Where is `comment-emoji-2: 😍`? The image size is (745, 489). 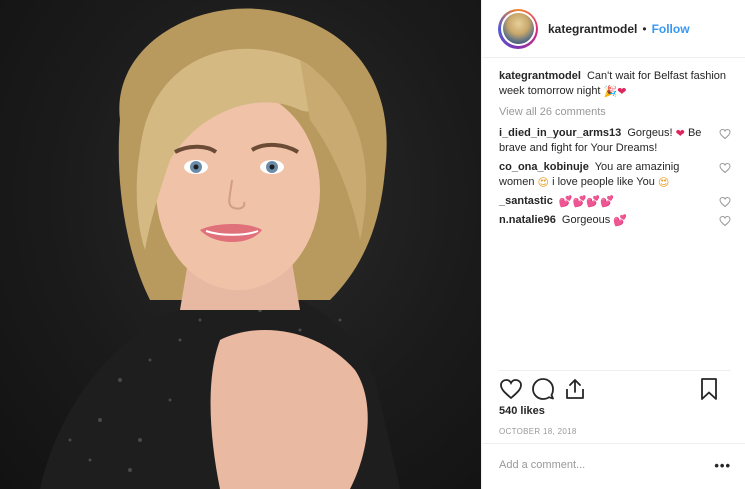
comment-emoji-2: 😍 is located at coordinates (663, 183).